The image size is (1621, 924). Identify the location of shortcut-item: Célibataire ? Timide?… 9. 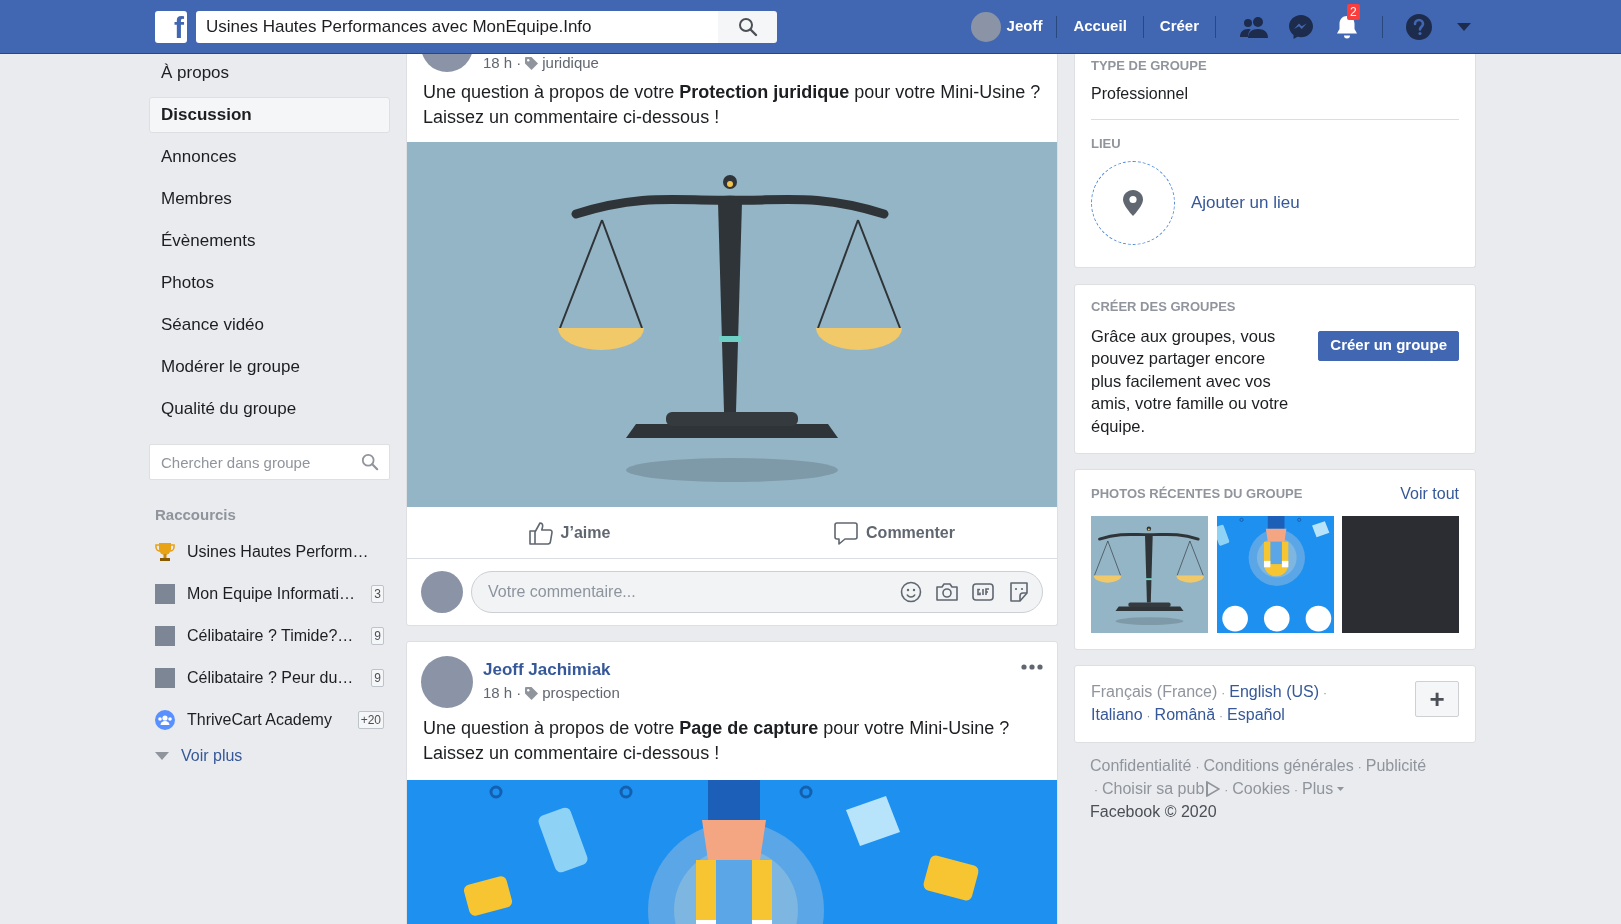
(269, 635).